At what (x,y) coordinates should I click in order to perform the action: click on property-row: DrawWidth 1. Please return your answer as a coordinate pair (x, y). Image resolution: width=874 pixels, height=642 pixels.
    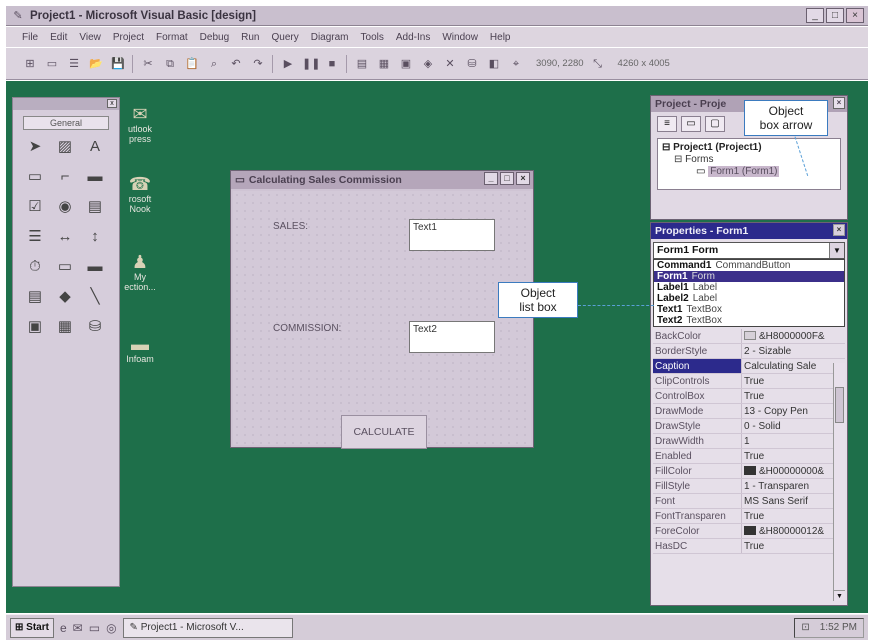
    Looking at the image, I should click on (749, 441).